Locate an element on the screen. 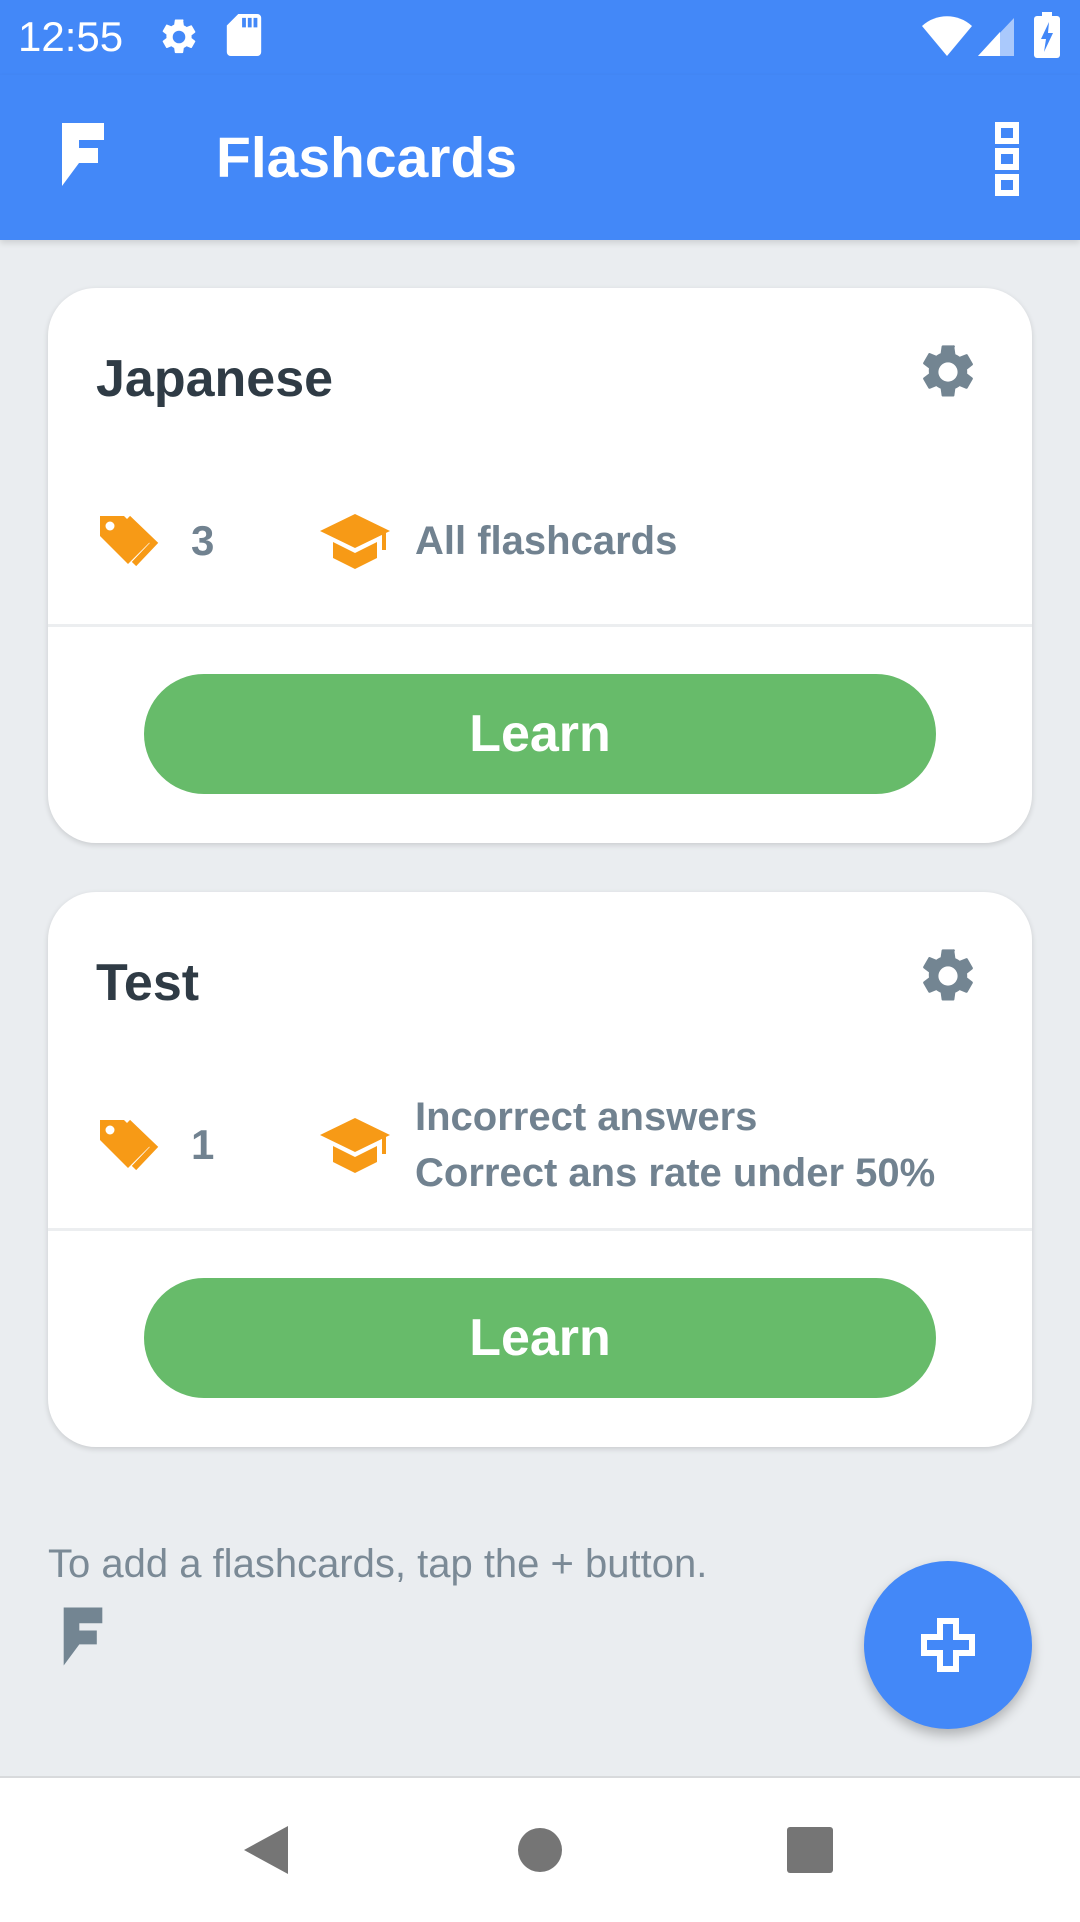 The image size is (1080, 1922). deck-title: Japanese is located at coordinates (215, 379).